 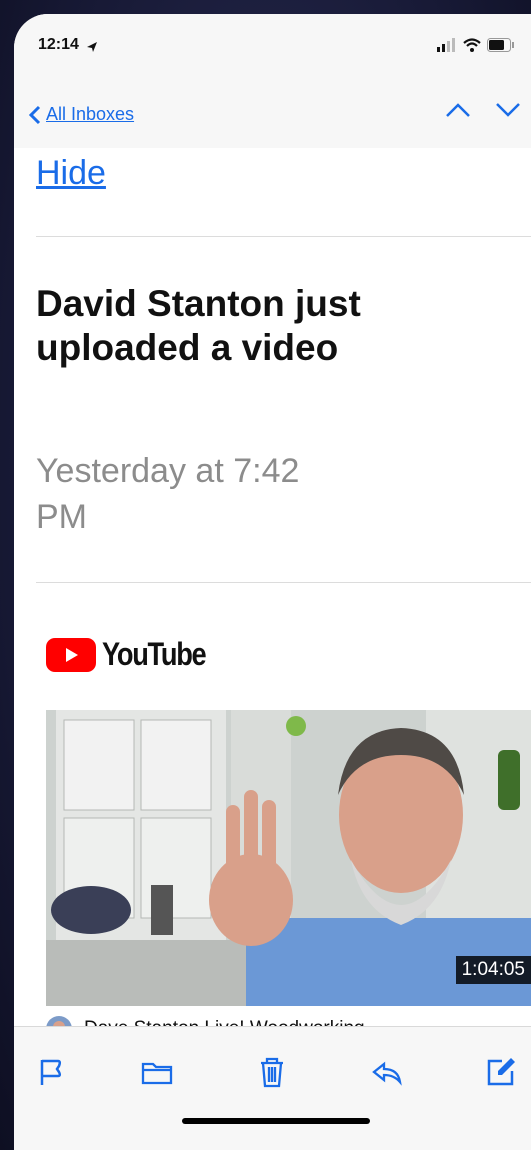 I want to click on battery-icon, so click(x=500, y=45).